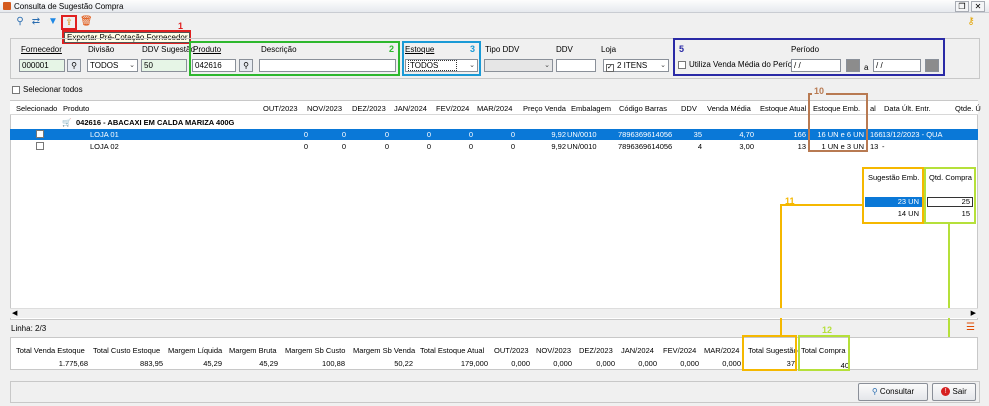 This screenshot has height=406, width=989. What do you see at coordinates (609, 49) in the screenshot?
I see `loja-label: Loja` at bounding box center [609, 49].